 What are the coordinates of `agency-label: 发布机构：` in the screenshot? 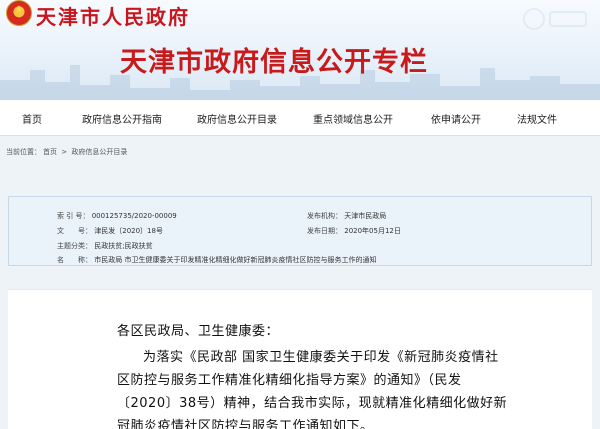 It's located at (324, 216).